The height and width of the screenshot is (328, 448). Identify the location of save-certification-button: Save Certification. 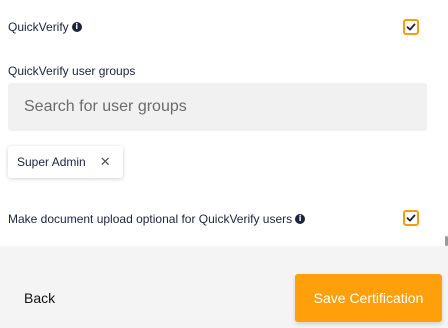
(368, 298).